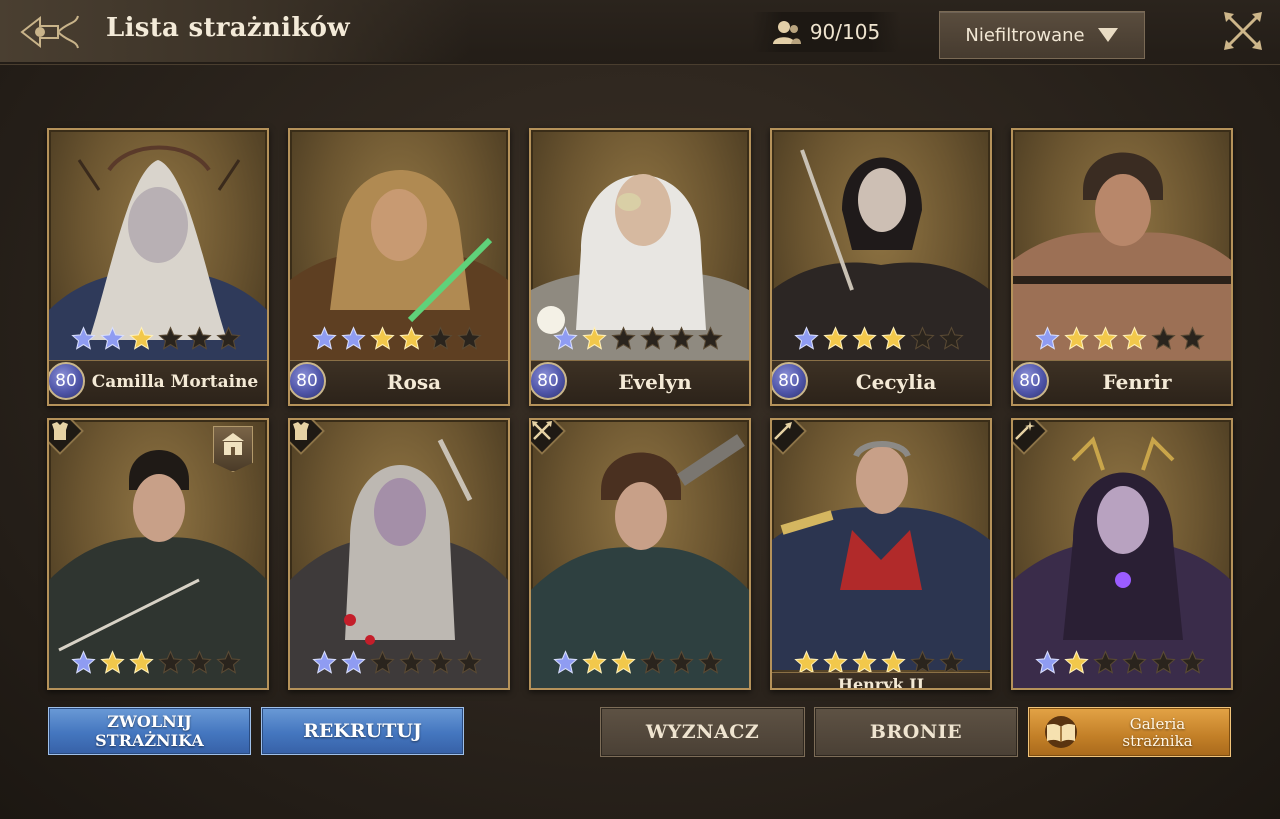 The width and height of the screenshot is (1280, 819). I want to click on weapons-label: BRONIE, so click(916, 732).